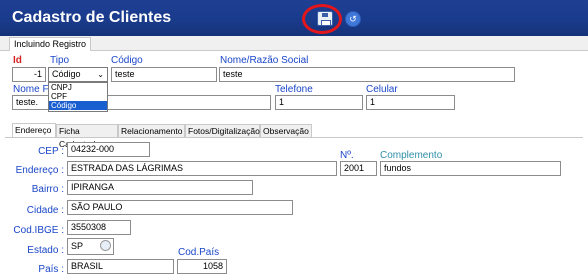 The height and width of the screenshot is (280, 588). What do you see at coordinates (99, 227) in the screenshot?
I see `codibge-field: 3550308` at bounding box center [99, 227].